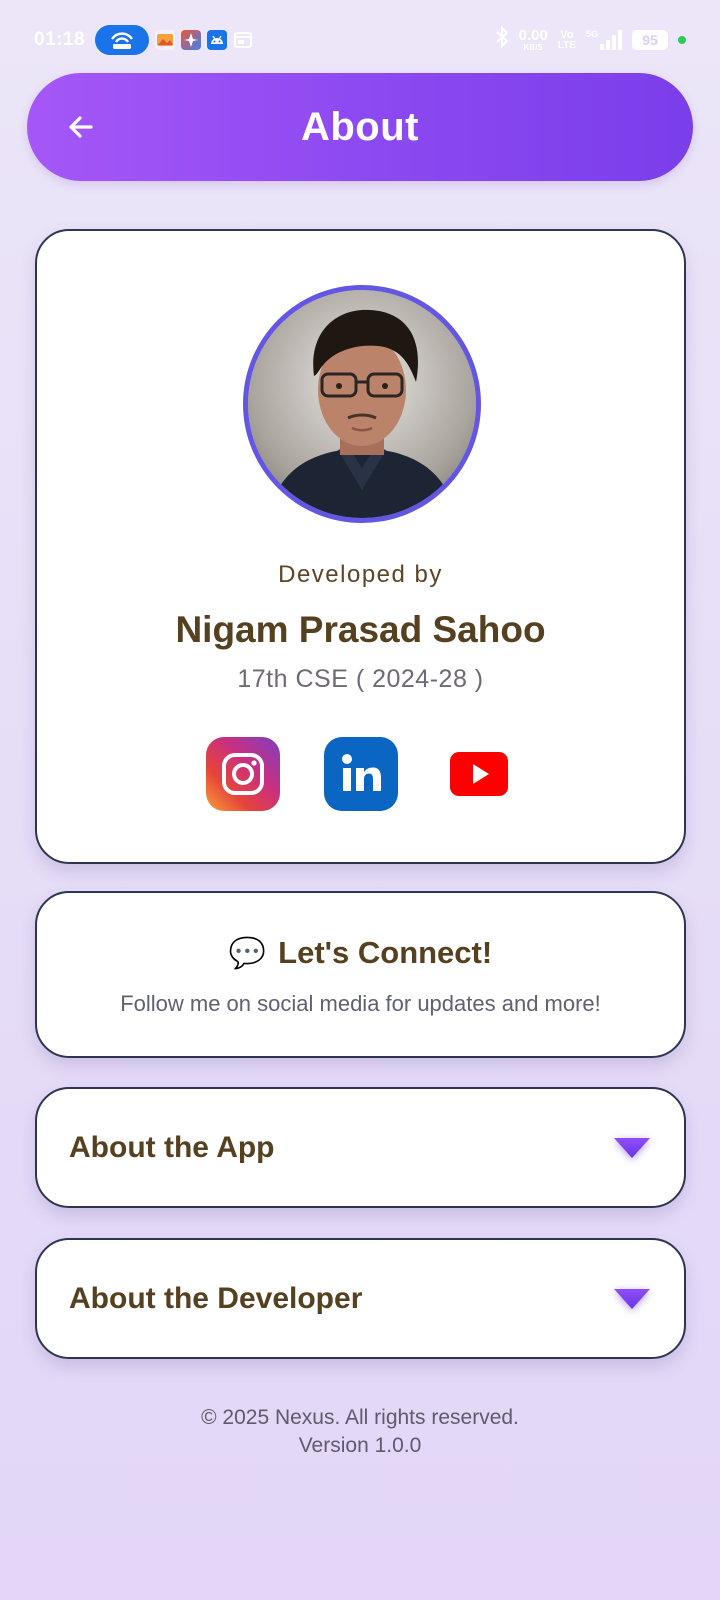 The image size is (720, 1600). I want to click on avatar-ring, so click(362, 404).